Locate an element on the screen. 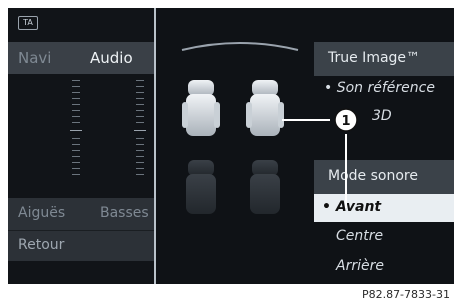 The image size is (454, 305). 3d-label: 3D is located at coordinates (382, 116).